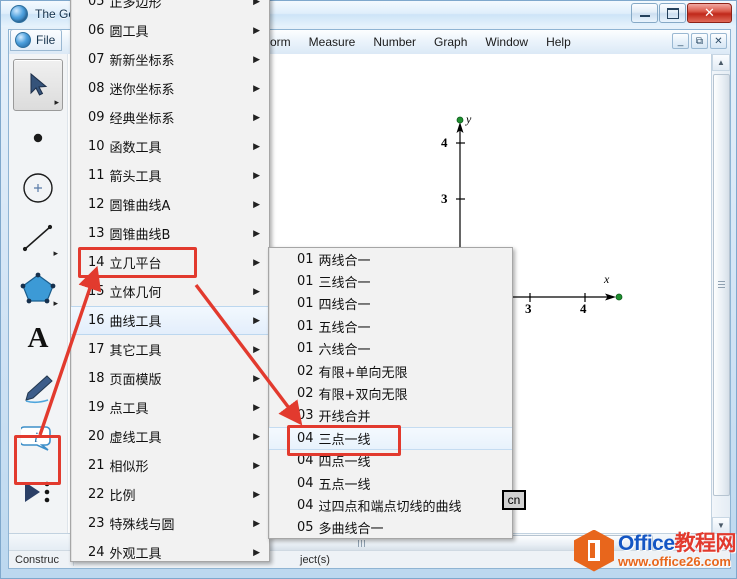 Image resolution: width=737 pixels, height=579 pixels. What do you see at coordinates (558, 42) in the screenshot?
I see `menu-help: Help` at bounding box center [558, 42].